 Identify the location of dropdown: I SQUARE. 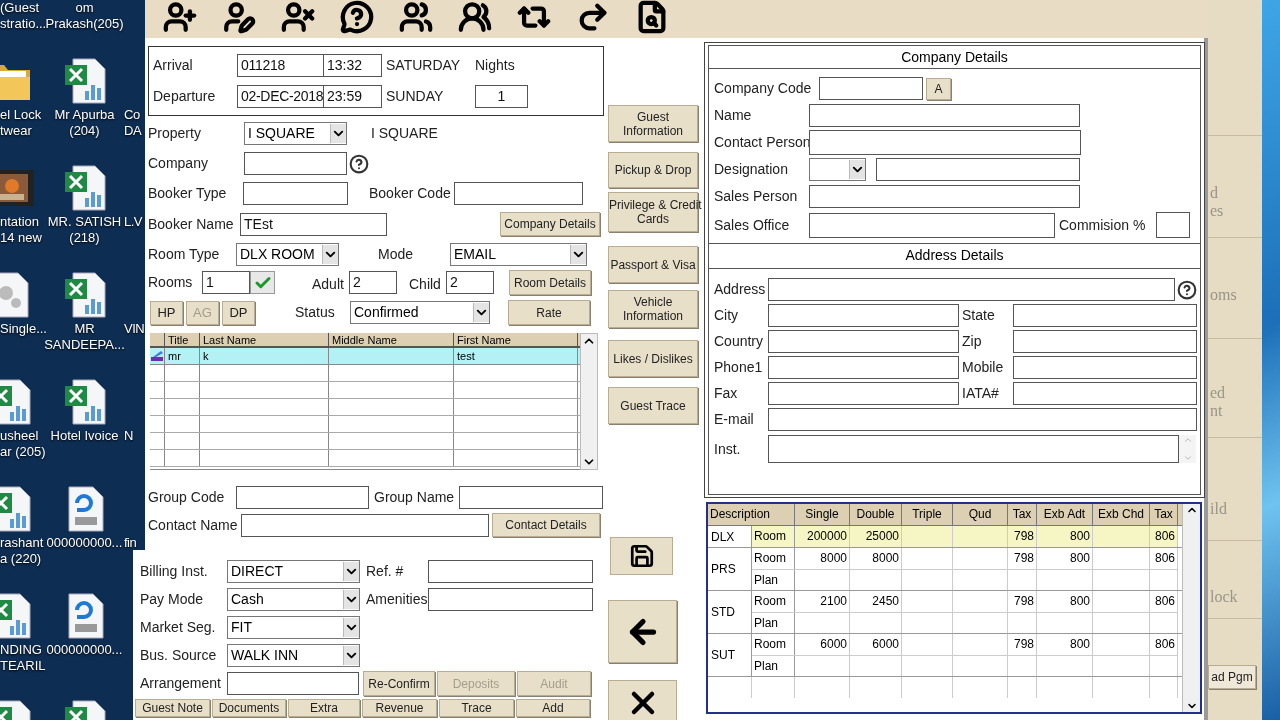
(295, 133).